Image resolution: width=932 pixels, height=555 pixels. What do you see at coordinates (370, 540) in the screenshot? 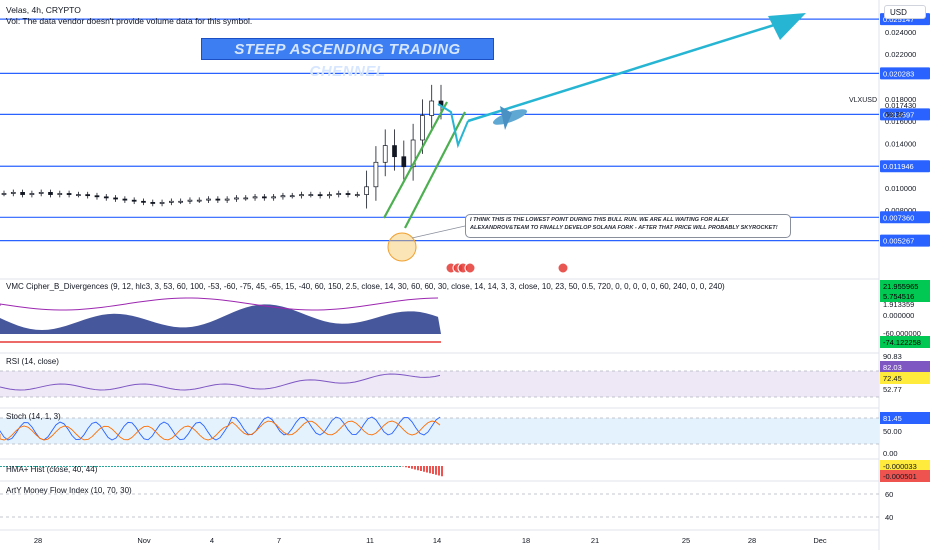
I see `x-tick-label: 11` at bounding box center [370, 540].